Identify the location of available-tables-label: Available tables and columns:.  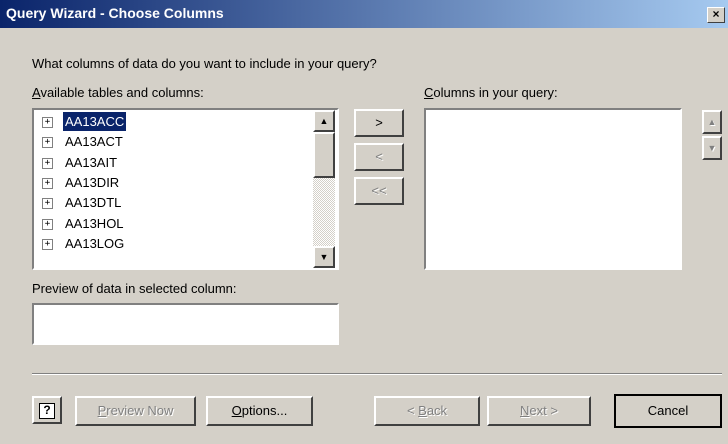
(118, 92).